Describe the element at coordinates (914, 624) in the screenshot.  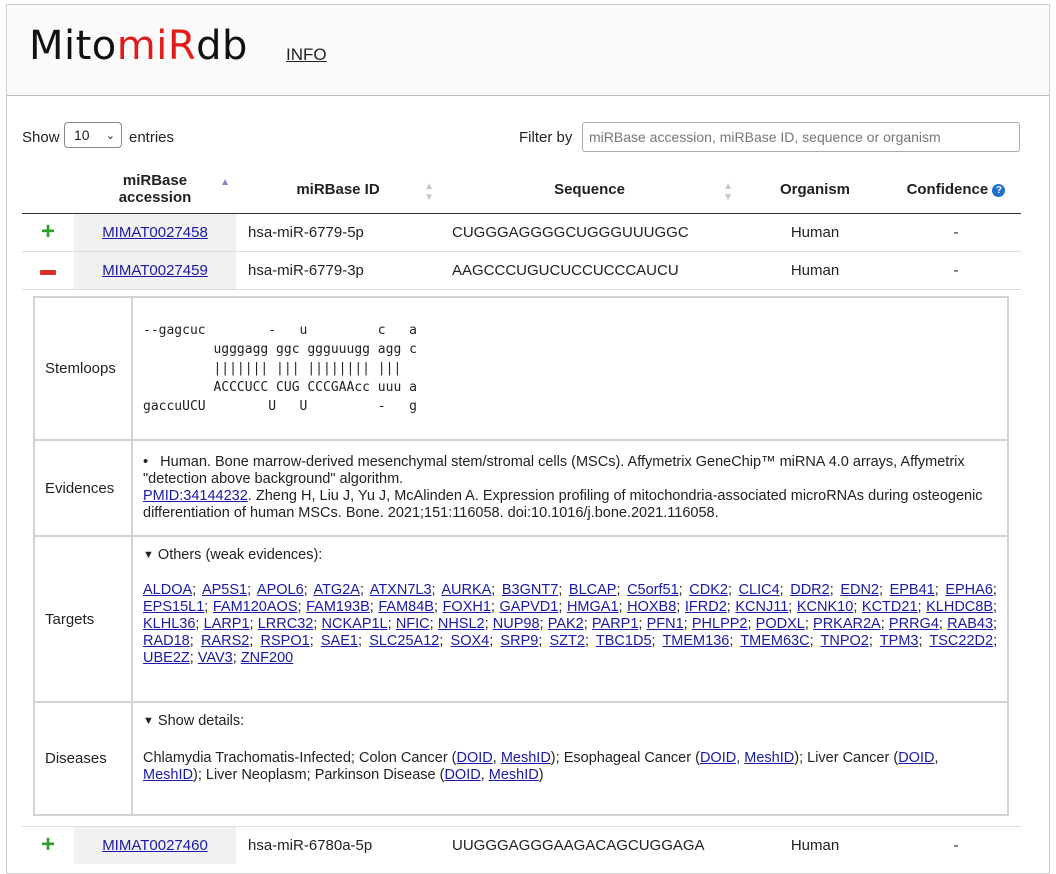
I see `target-gene-link: PRRG4` at that location.